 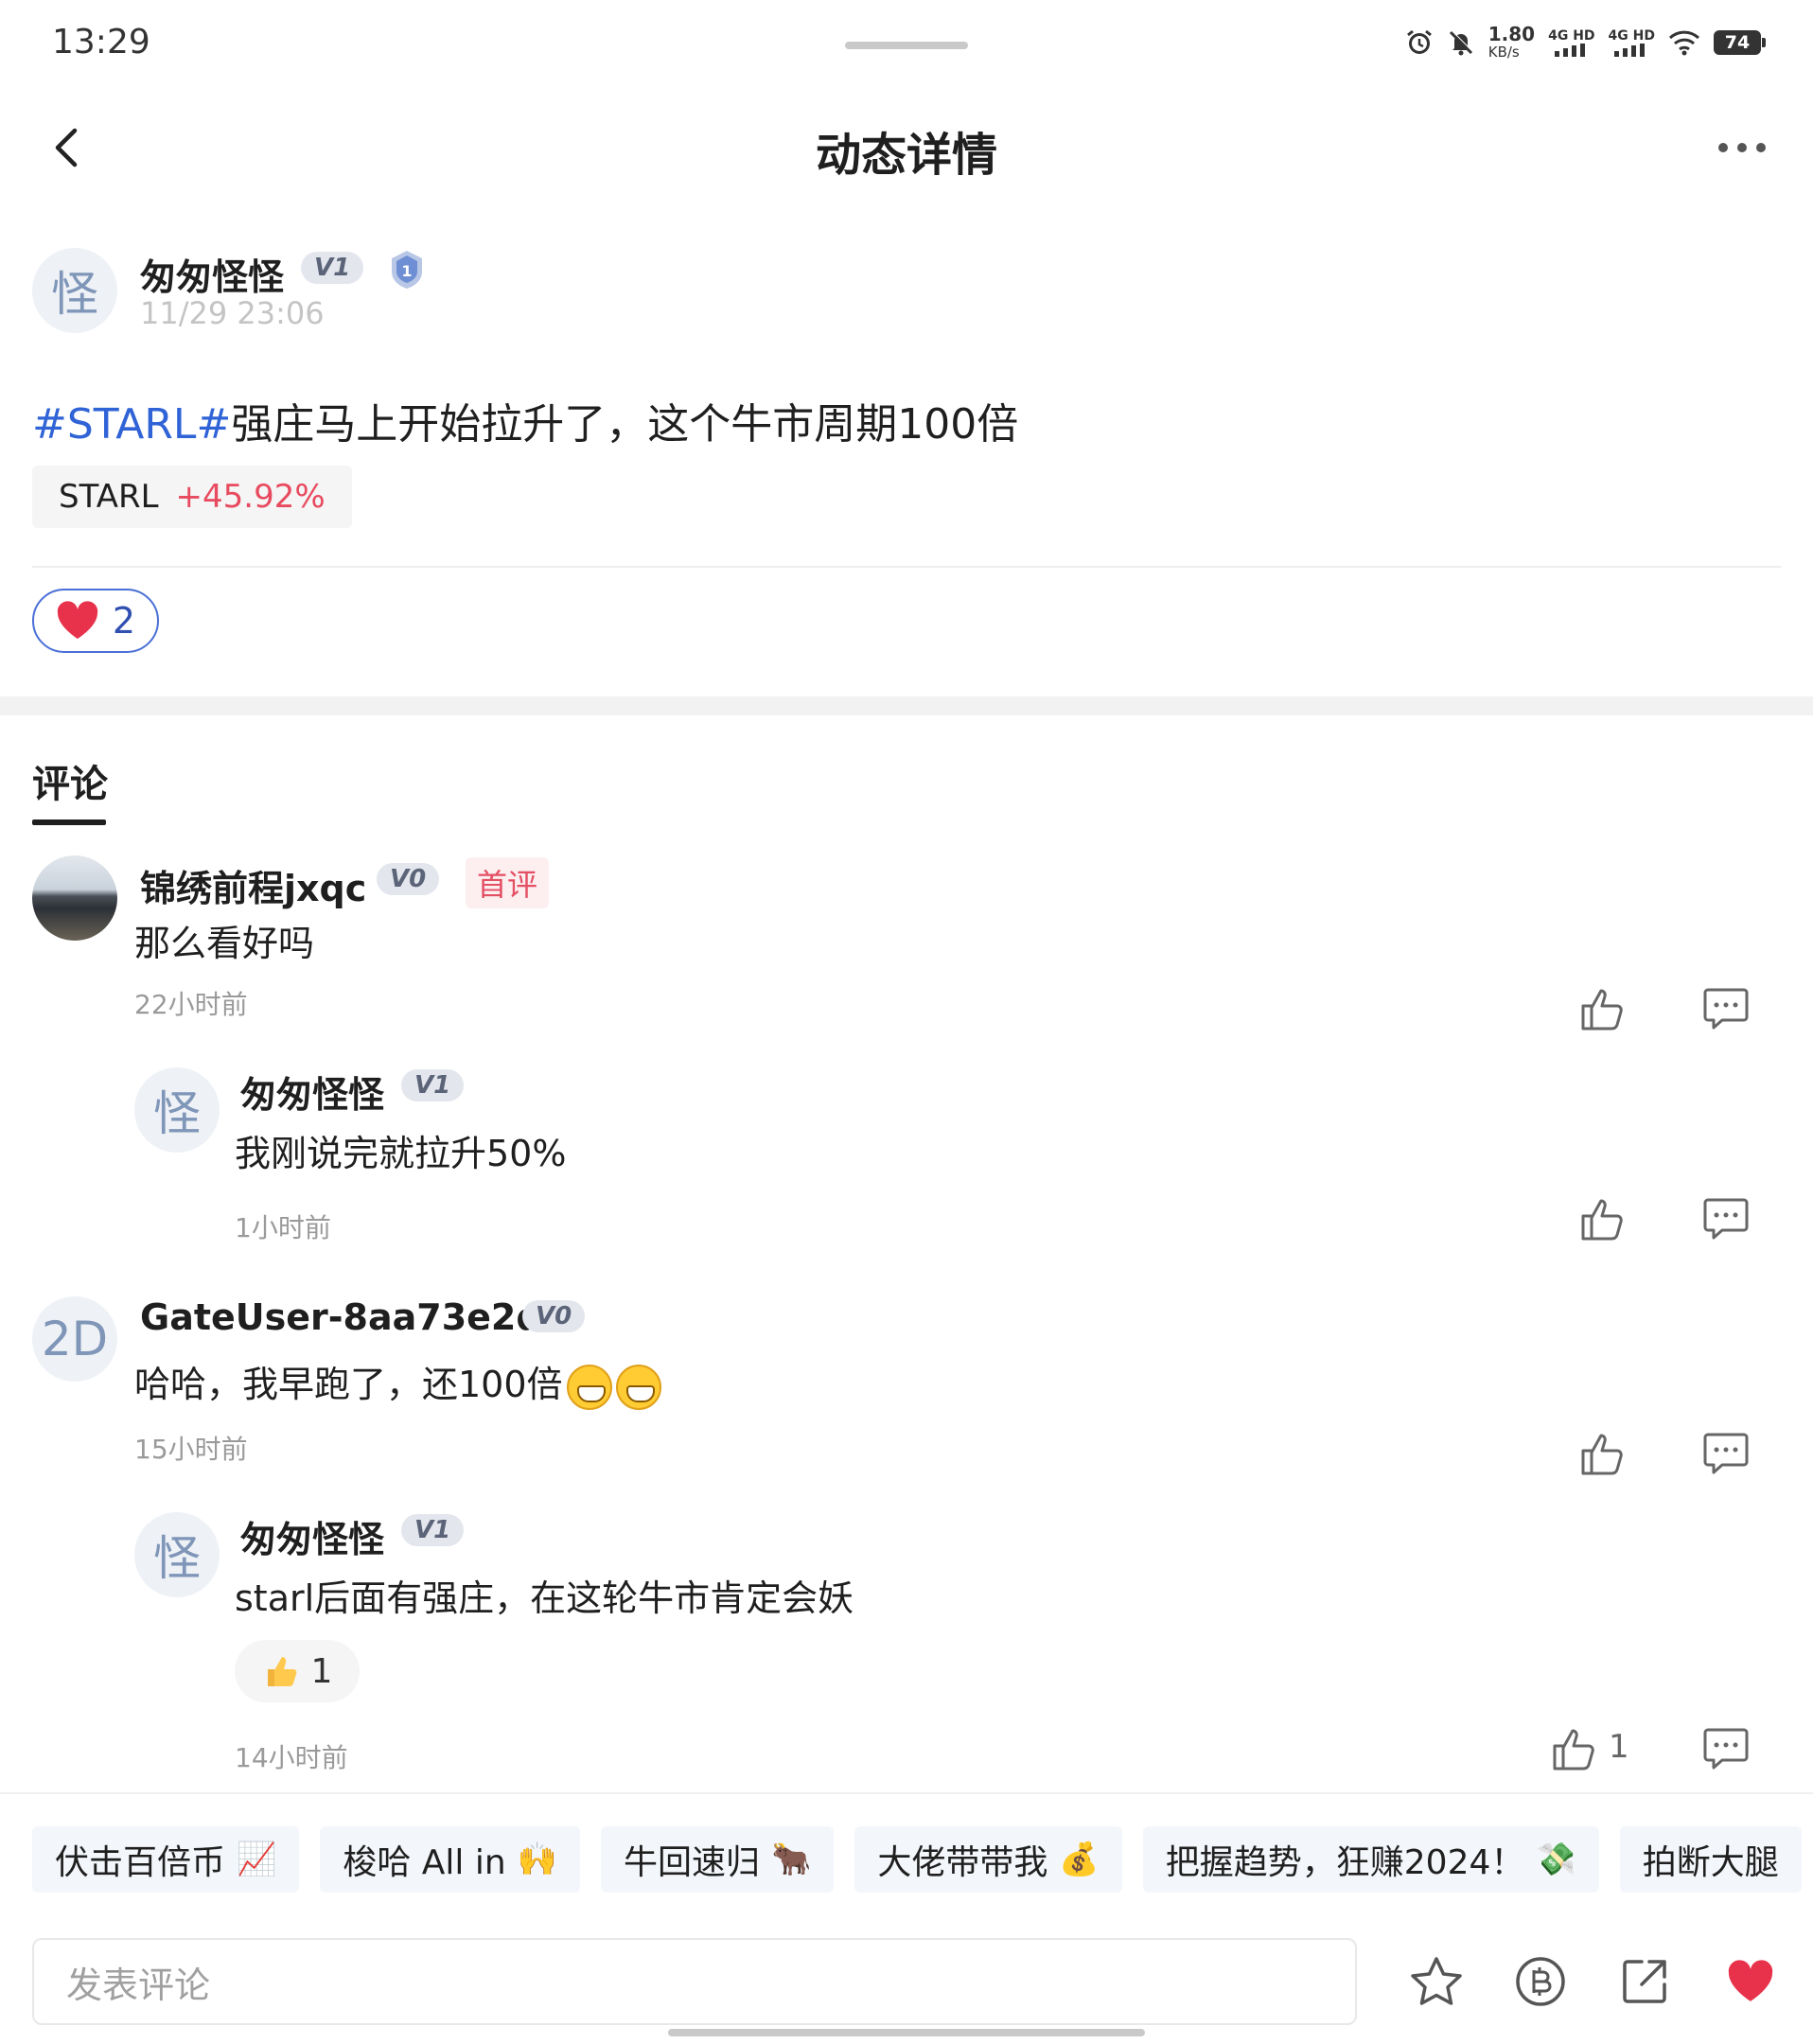 What do you see at coordinates (69, 822) in the screenshot?
I see `tab-comments-underline` at bounding box center [69, 822].